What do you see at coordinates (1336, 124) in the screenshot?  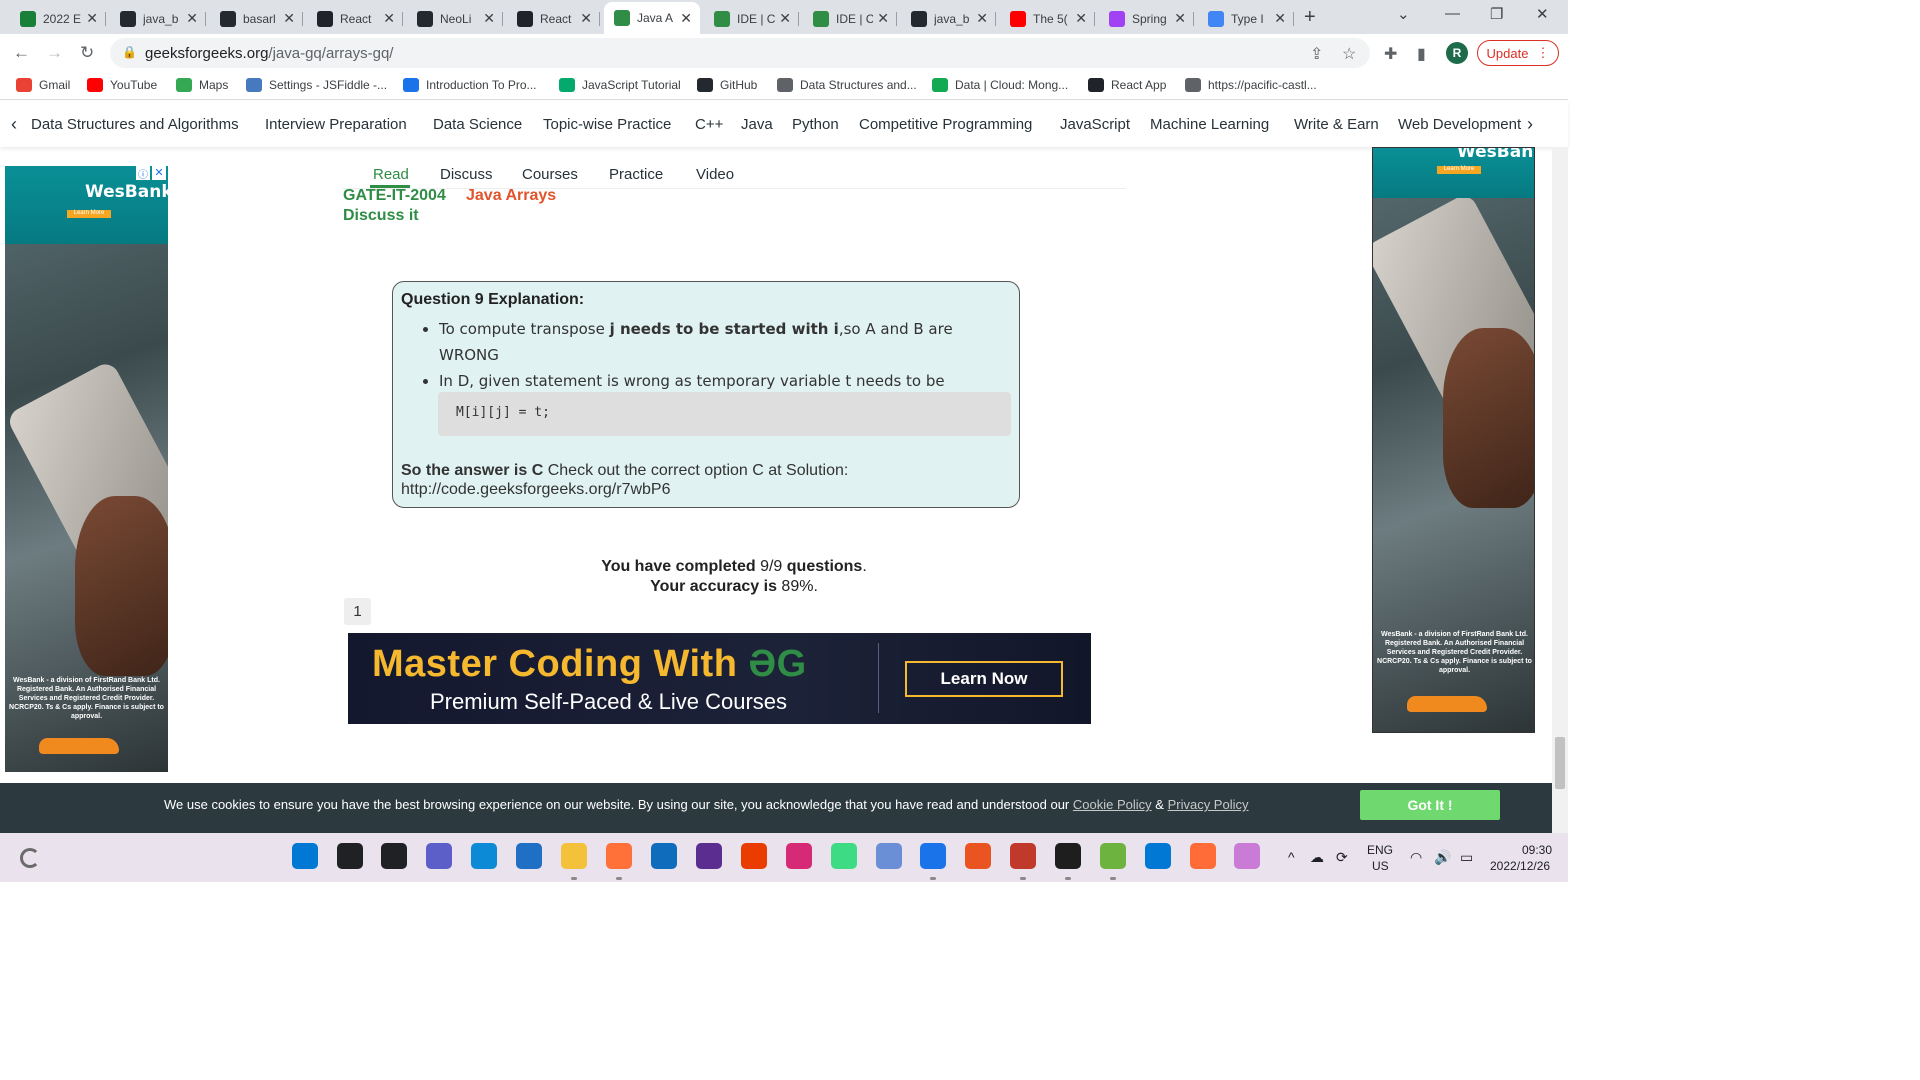 I see `nav-item: Write & Earn` at bounding box center [1336, 124].